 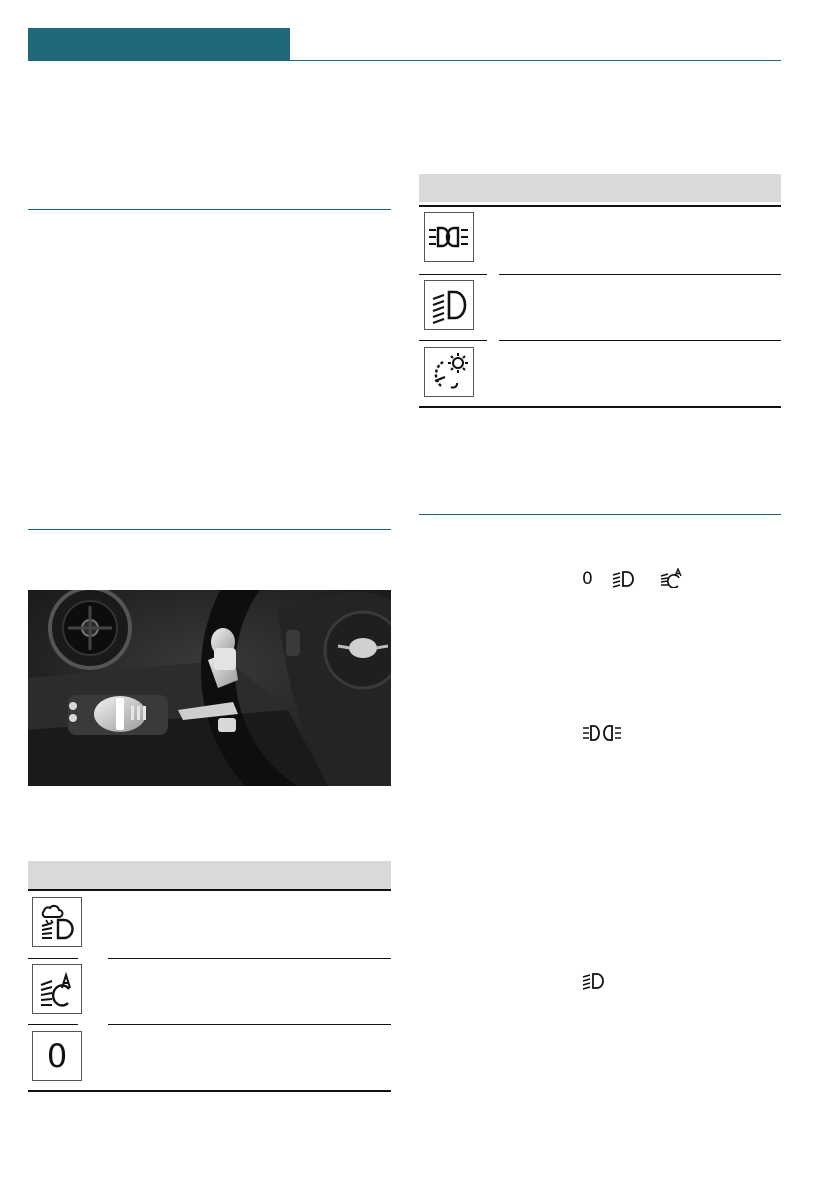 What do you see at coordinates (209, 688) in the screenshot?
I see `light-switch-photo` at bounding box center [209, 688].